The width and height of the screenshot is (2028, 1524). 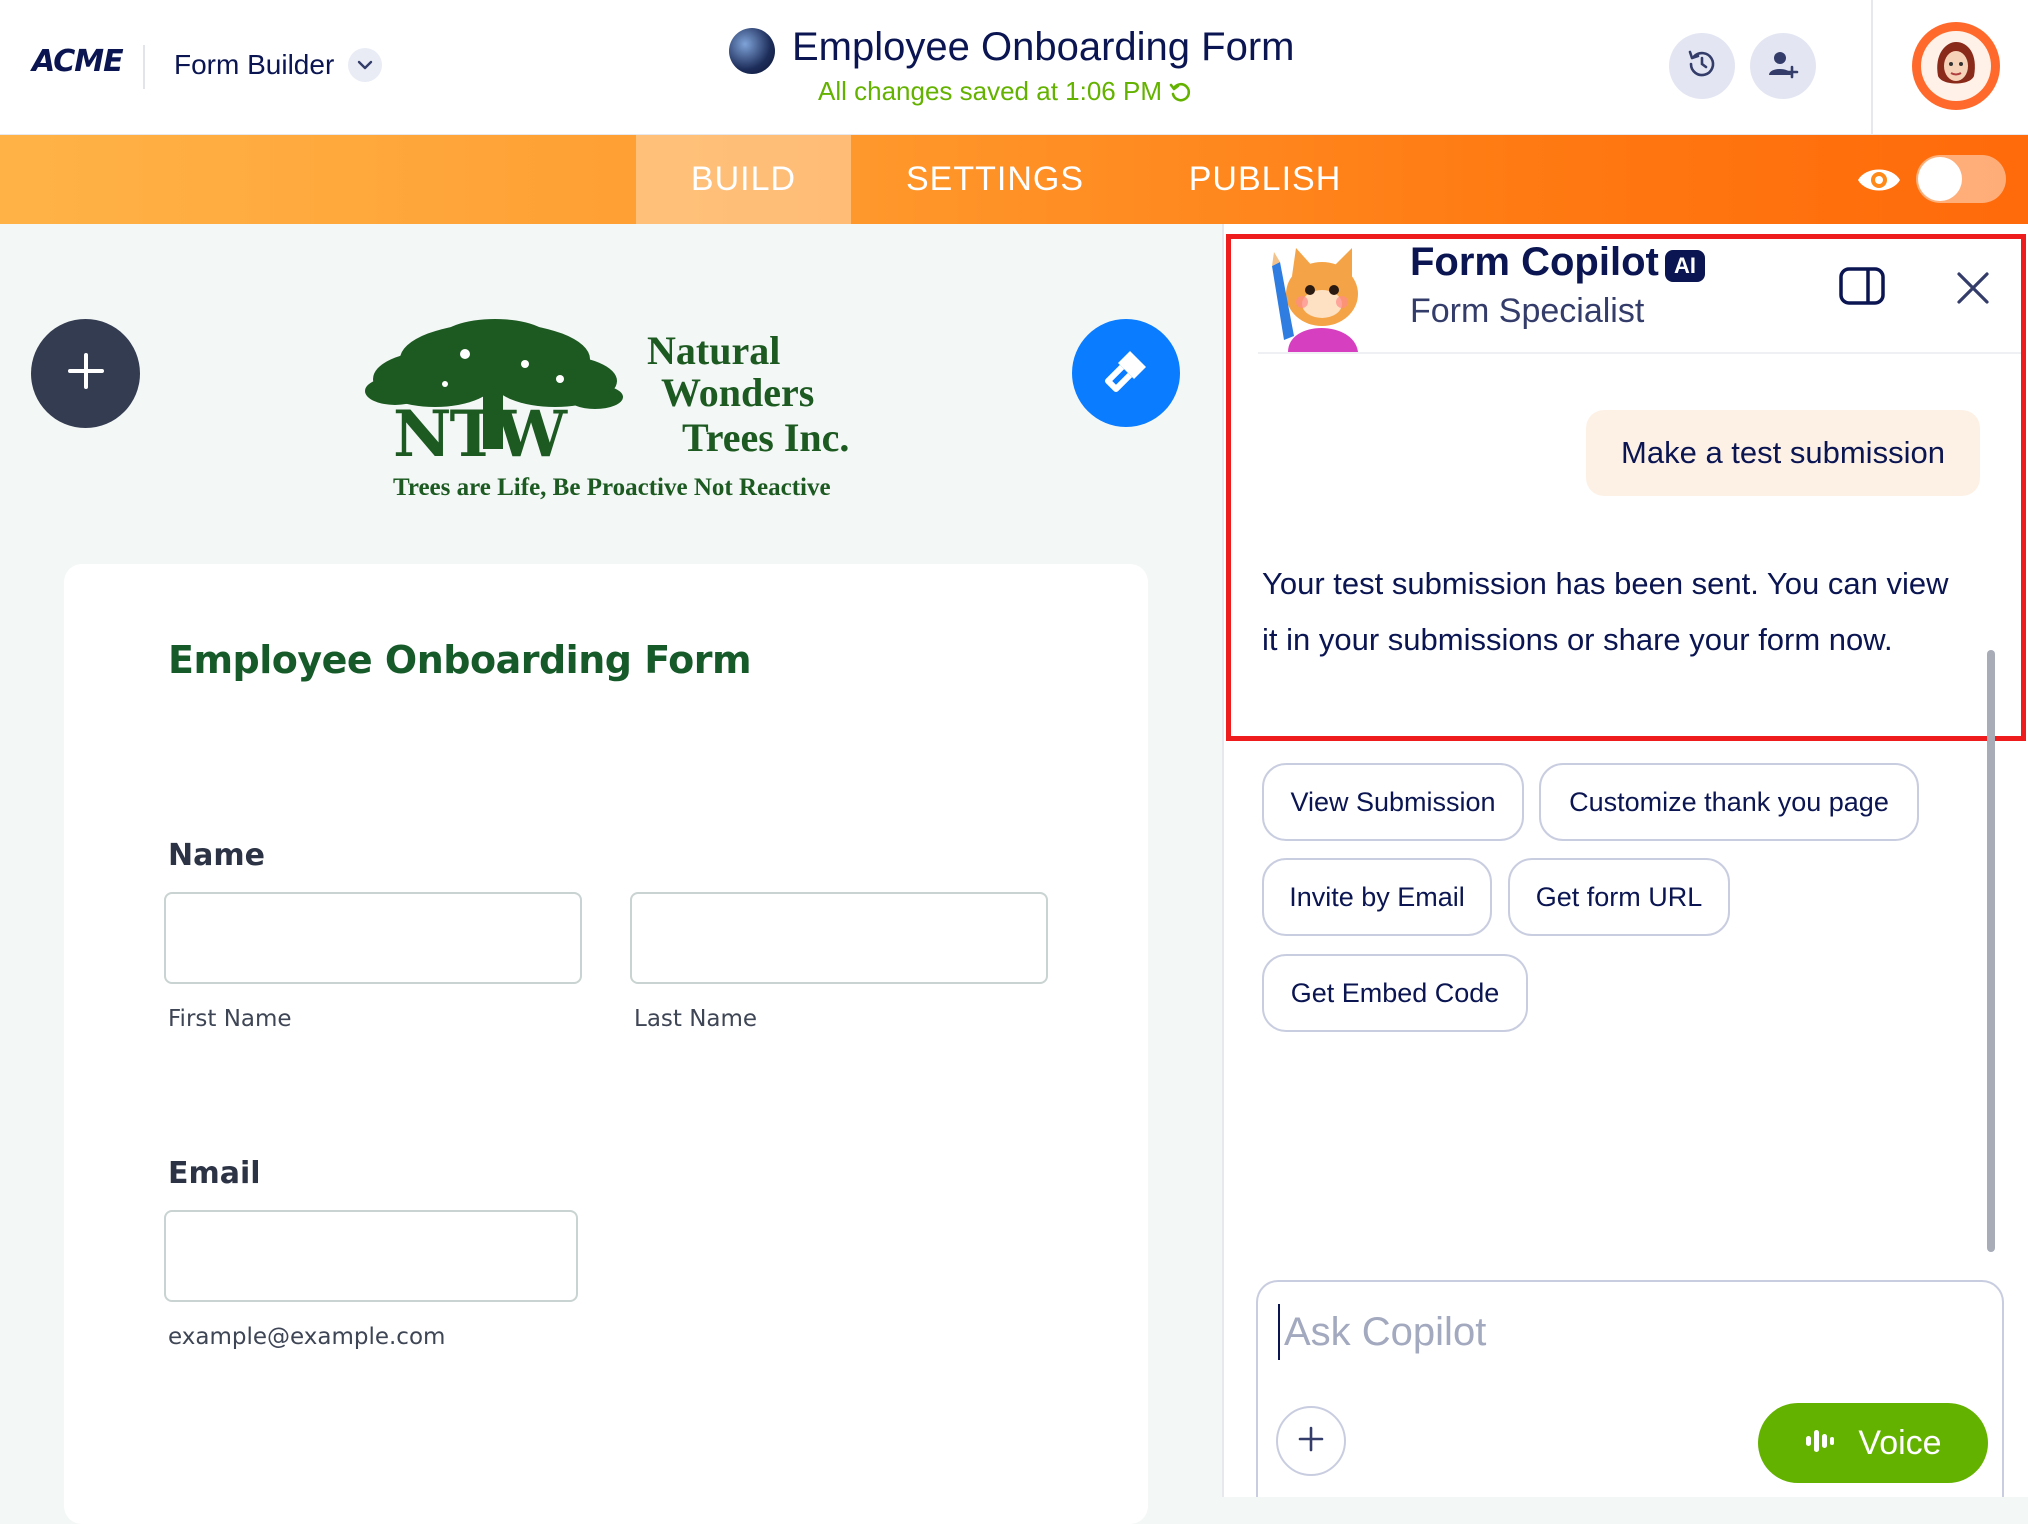 I want to click on last-name-sublabel: Last Name, so click(x=696, y=1019).